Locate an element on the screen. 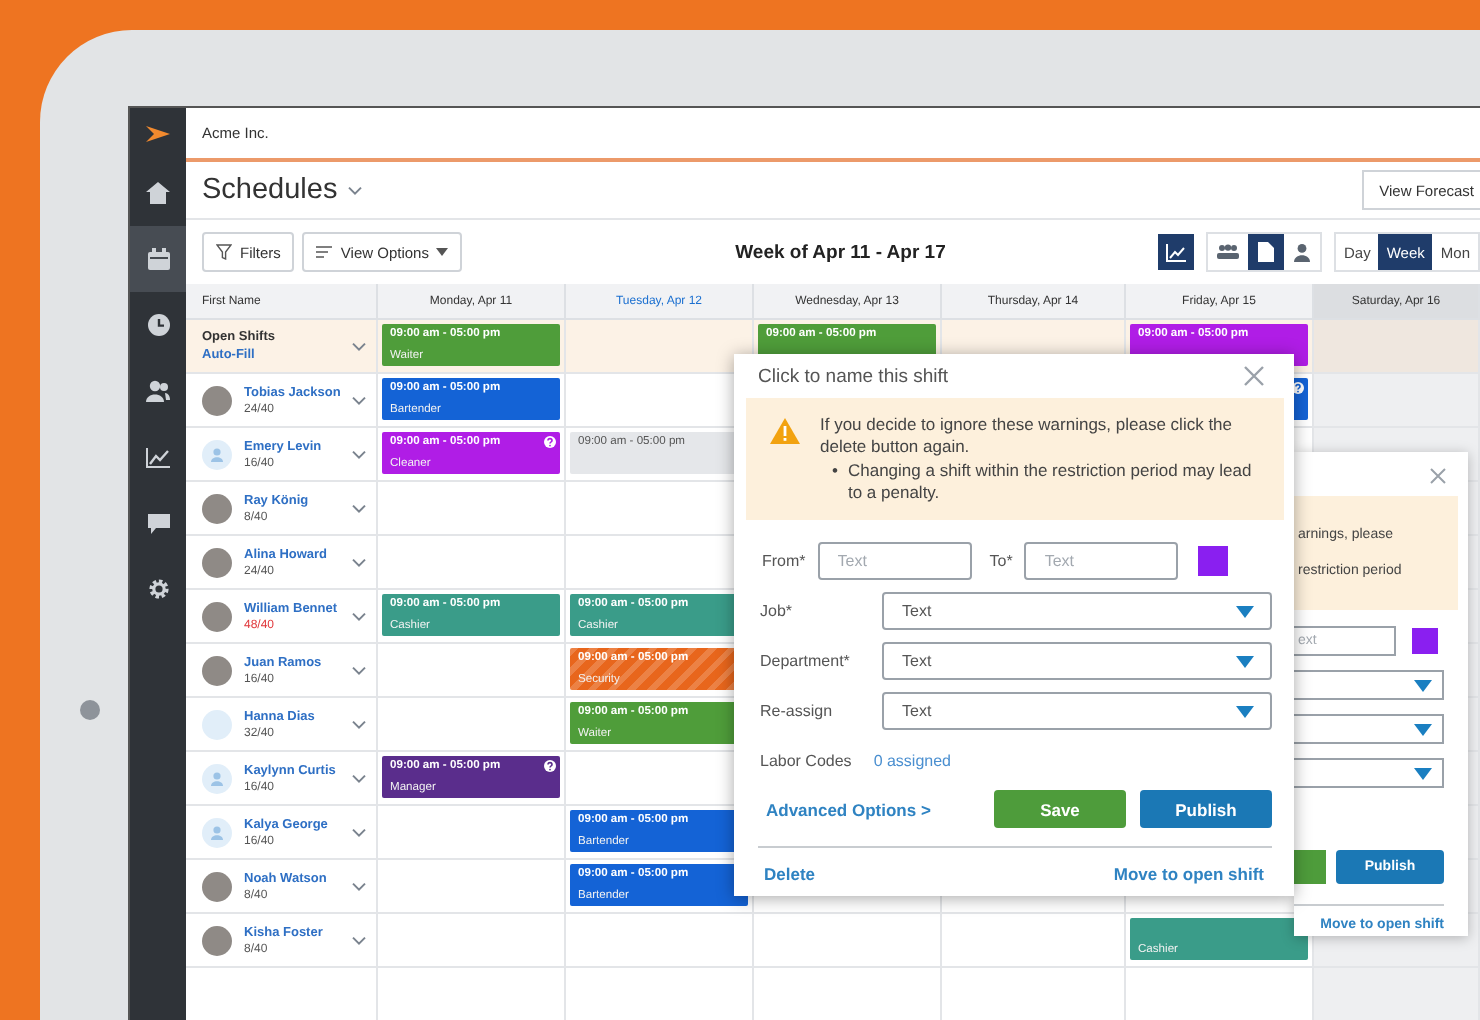 The width and height of the screenshot is (1480, 1020). field-label: Job* is located at coordinates (777, 611).